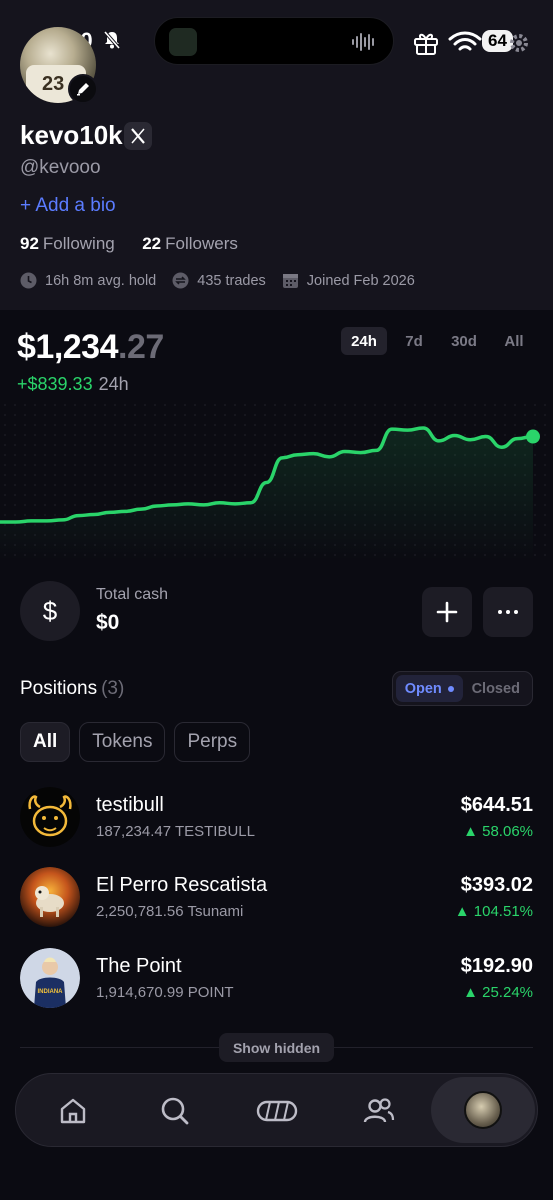 The height and width of the screenshot is (1200, 553). What do you see at coordinates (71, 135) in the screenshot?
I see `profile-username: kevo10k` at bounding box center [71, 135].